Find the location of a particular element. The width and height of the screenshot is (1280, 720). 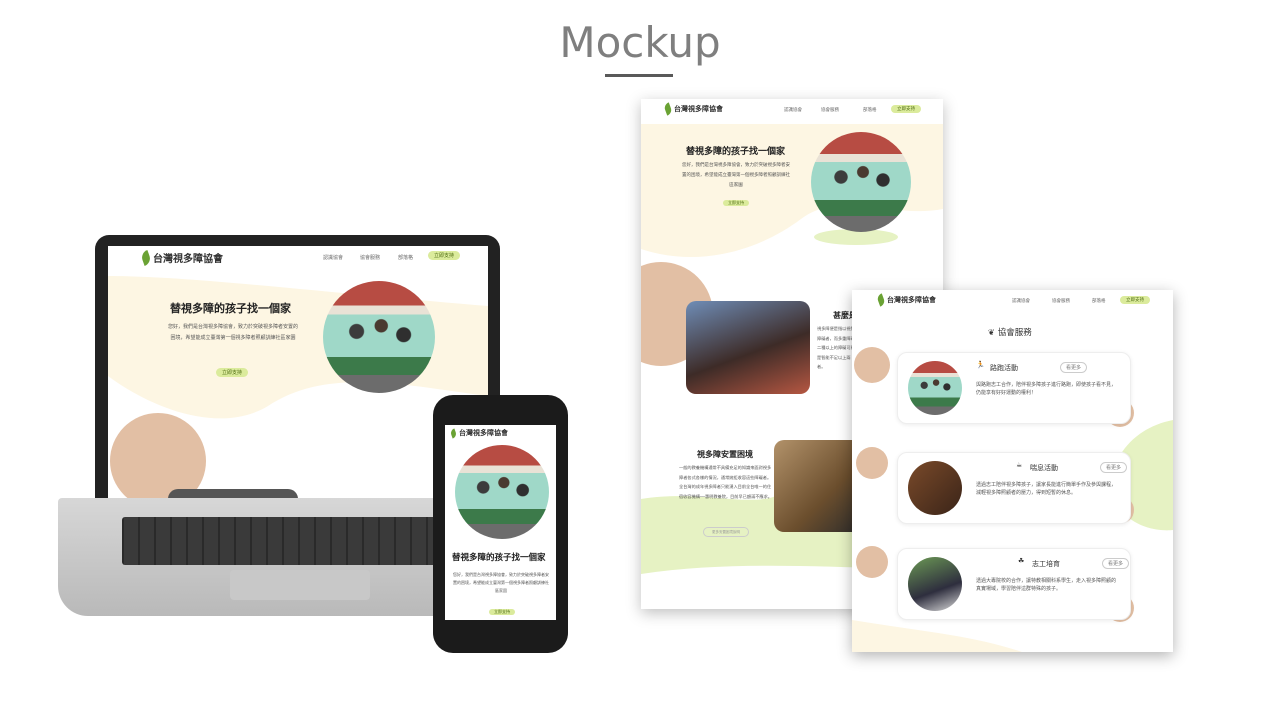

volunteer-icon: ☘ is located at coordinates (1021, 561).